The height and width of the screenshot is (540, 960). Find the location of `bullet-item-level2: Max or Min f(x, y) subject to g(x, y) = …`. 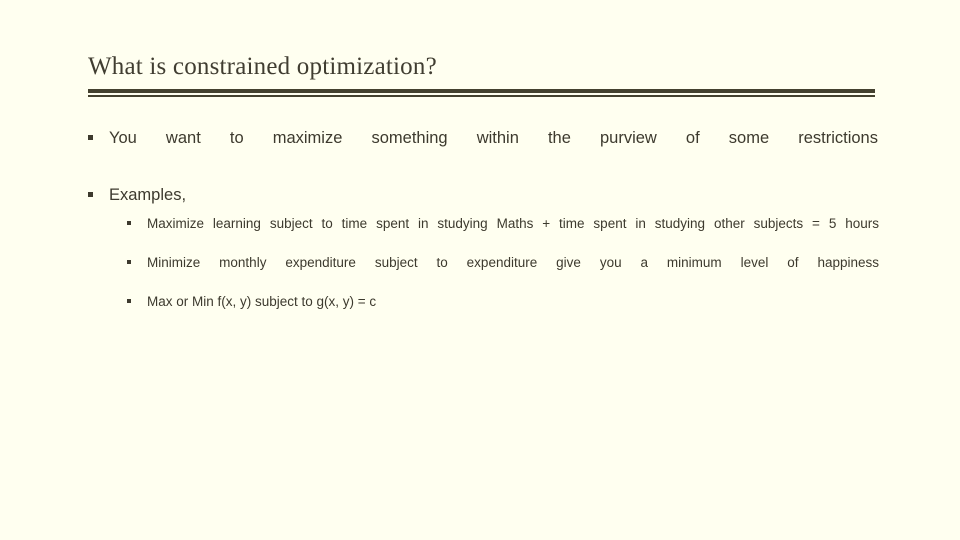

bullet-item-level2: Max or Min f(x, y) subject to g(x, y) = … is located at coordinates (503, 301).